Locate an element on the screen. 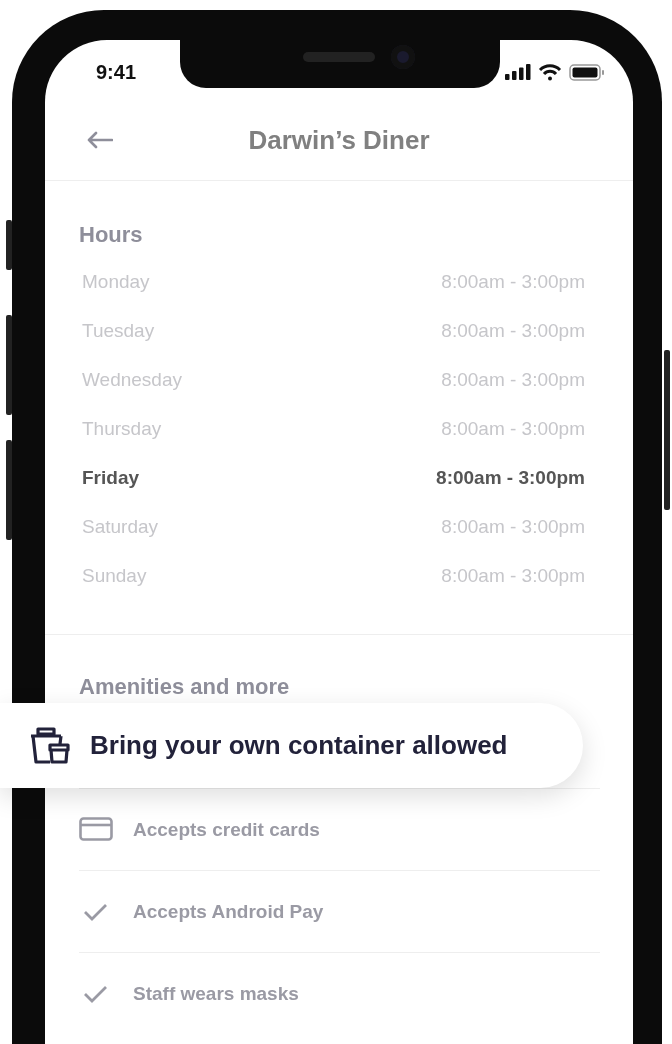 The image size is (672, 1044). day-label: Friday is located at coordinates (111, 477).